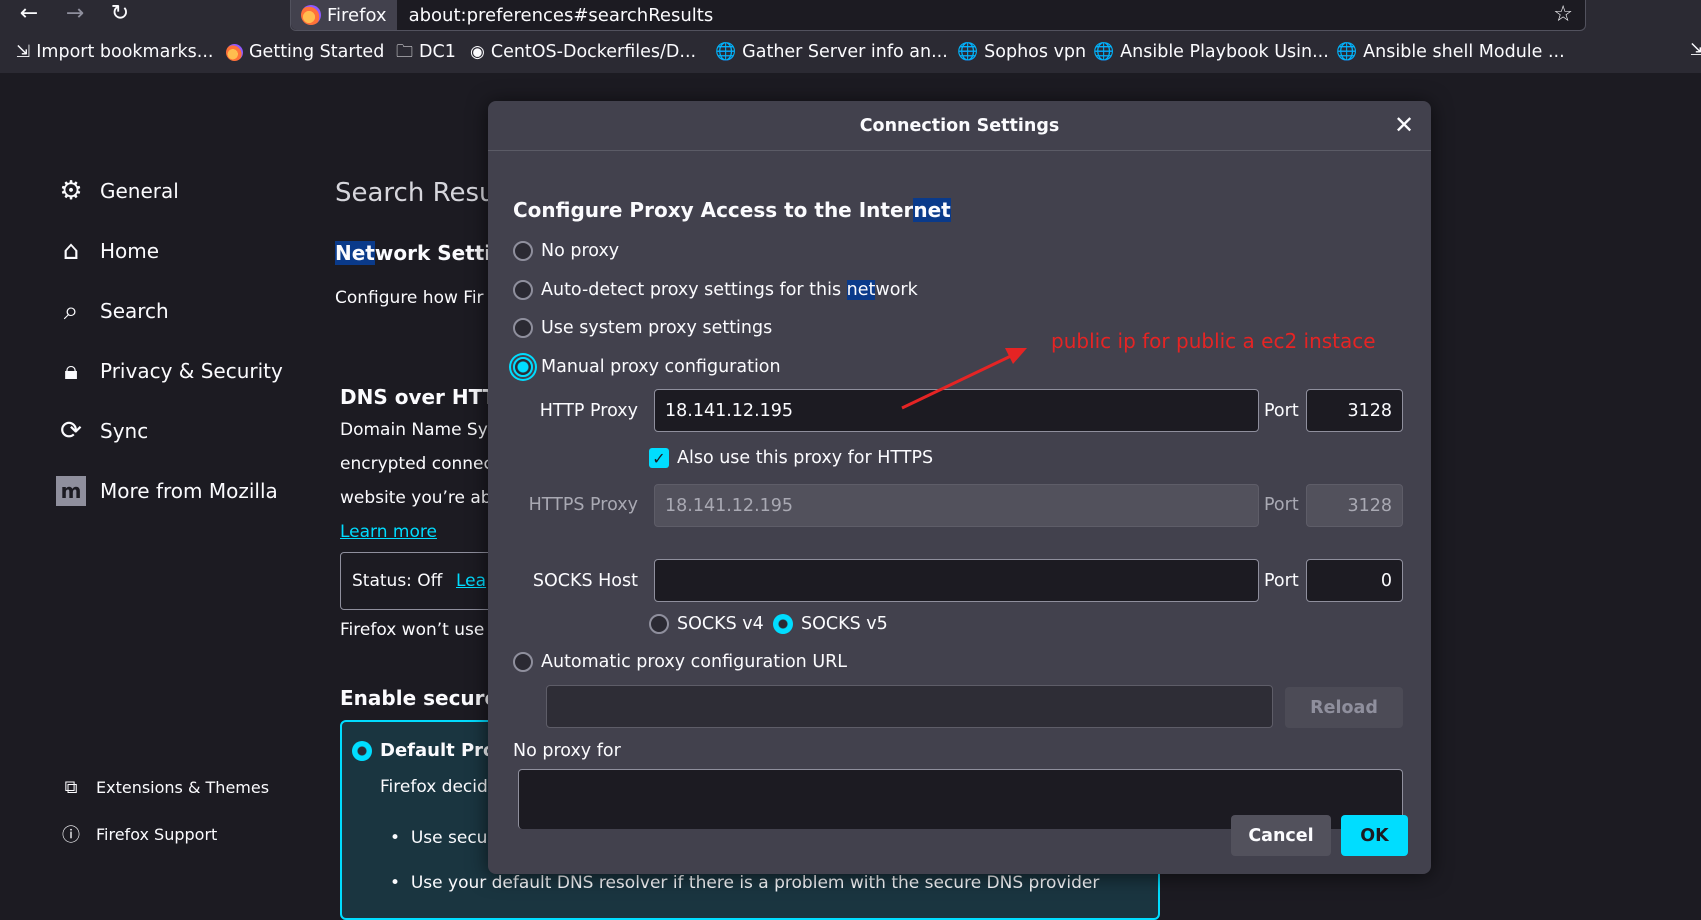  What do you see at coordinates (956, 580) in the screenshot?
I see `socks-host-input` at bounding box center [956, 580].